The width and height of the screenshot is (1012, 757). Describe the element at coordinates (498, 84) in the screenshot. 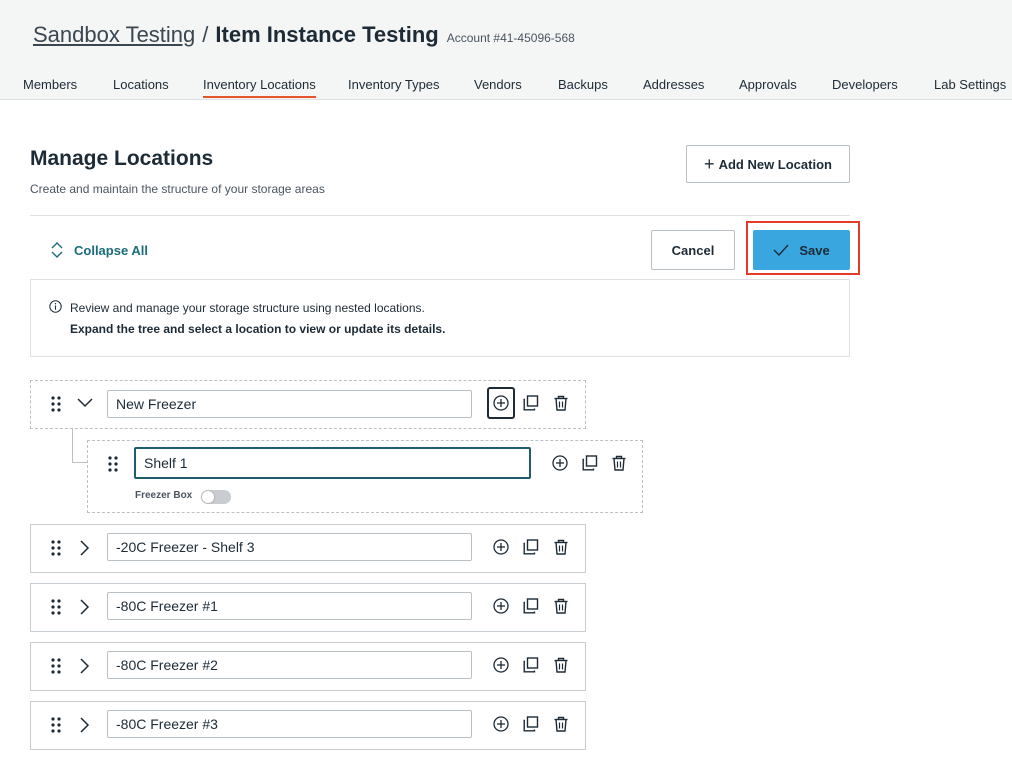

I see `tab-vendors: Vendors` at that location.